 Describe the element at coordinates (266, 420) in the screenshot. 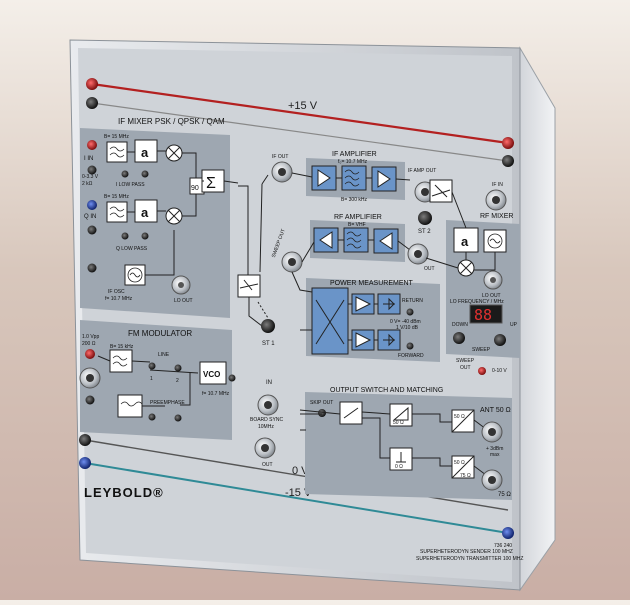

I see `svg-text: BOARD SYNC` at that location.